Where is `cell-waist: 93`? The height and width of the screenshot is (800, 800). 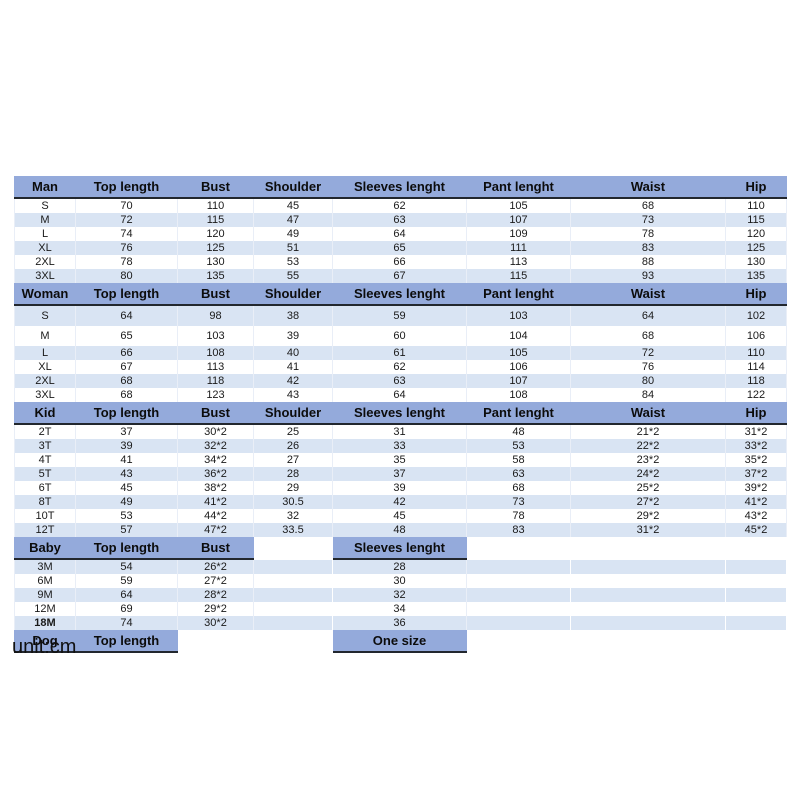 cell-waist: 93 is located at coordinates (648, 276).